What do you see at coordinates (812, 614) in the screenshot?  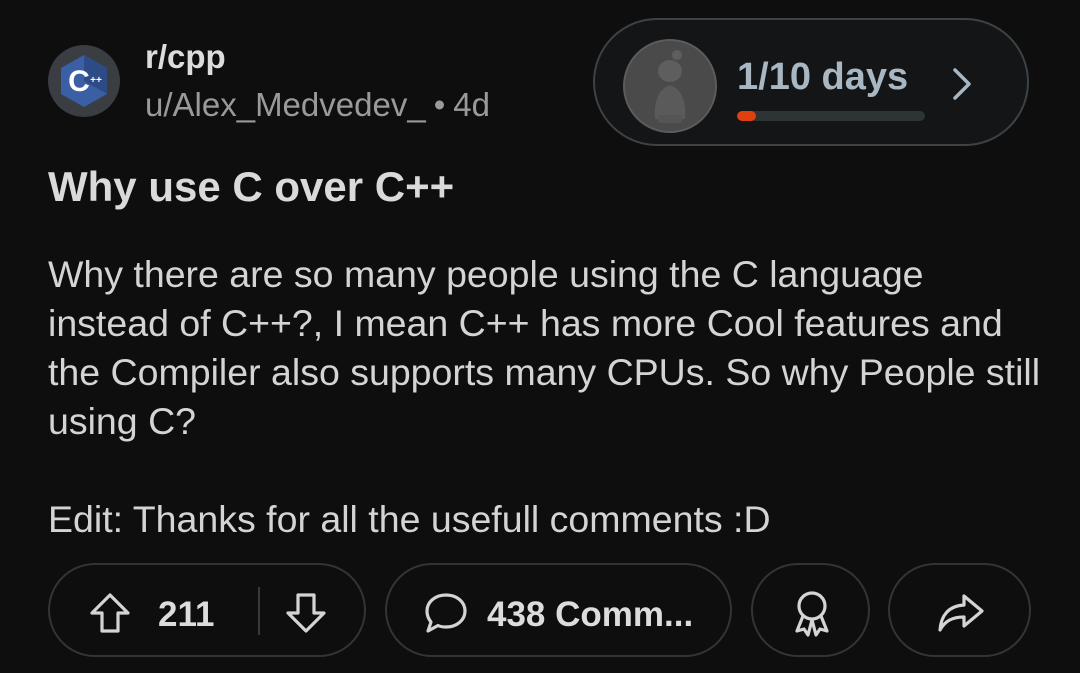 I see `award-ribbon-icon` at bounding box center [812, 614].